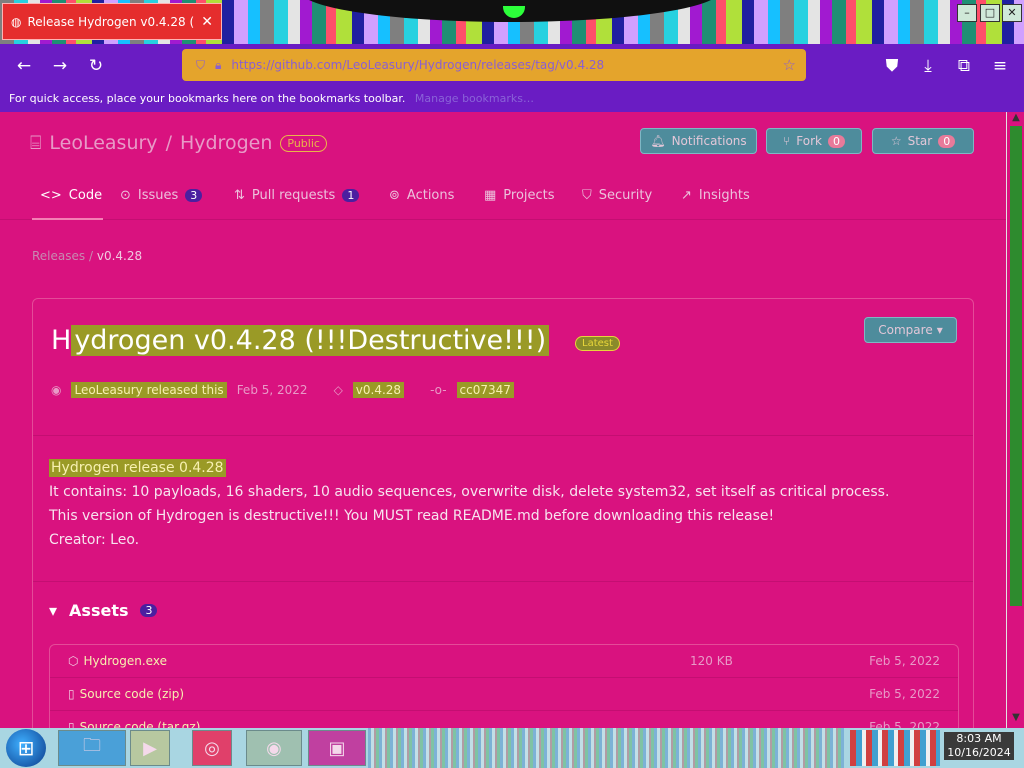 The image size is (1024, 768). What do you see at coordinates (218, 65) in the screenshot?
I see `lock-icon: 🔒︎` at bounding box center [218, 65].